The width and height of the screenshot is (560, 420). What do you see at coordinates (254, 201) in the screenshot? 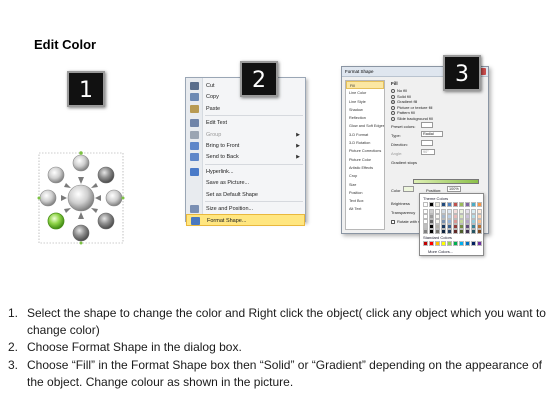
I see `menu-separator` at bounding box center [254, 201].